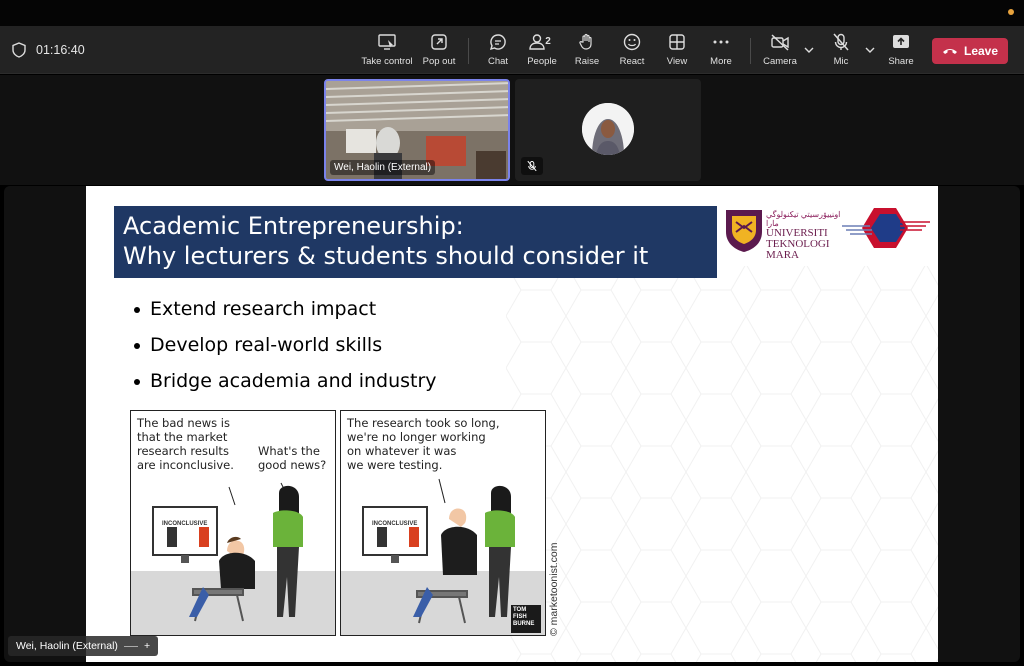  What do you see at coordinates (439, 61) in the screenshot?
I see `pop-out-label: Pop out` at bounding box center [439, 61].